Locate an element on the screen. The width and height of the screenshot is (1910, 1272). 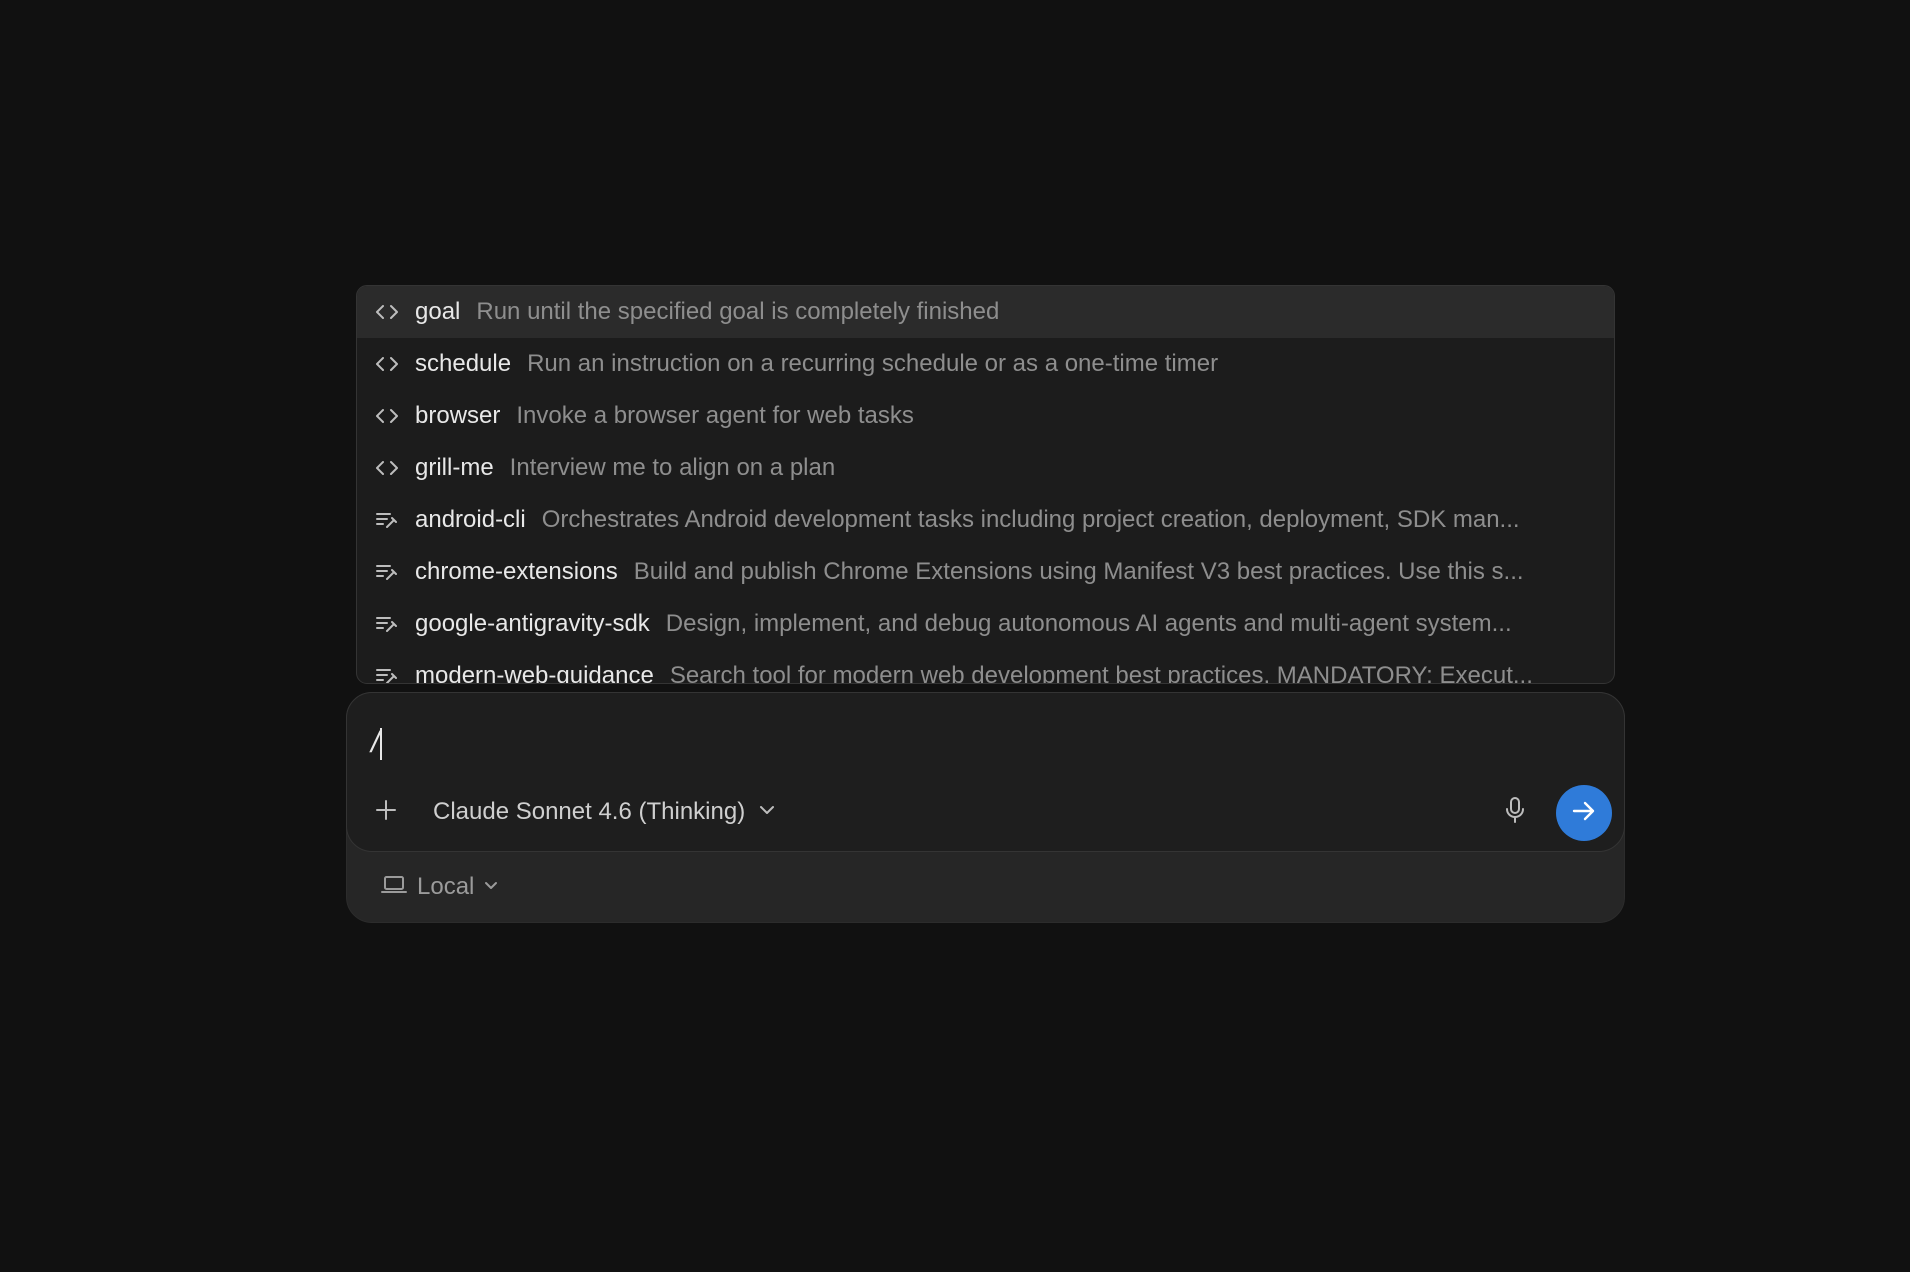
model-selector: Claude Sonnet 4.6 (Thinking) is located at coordinates (604, 812).